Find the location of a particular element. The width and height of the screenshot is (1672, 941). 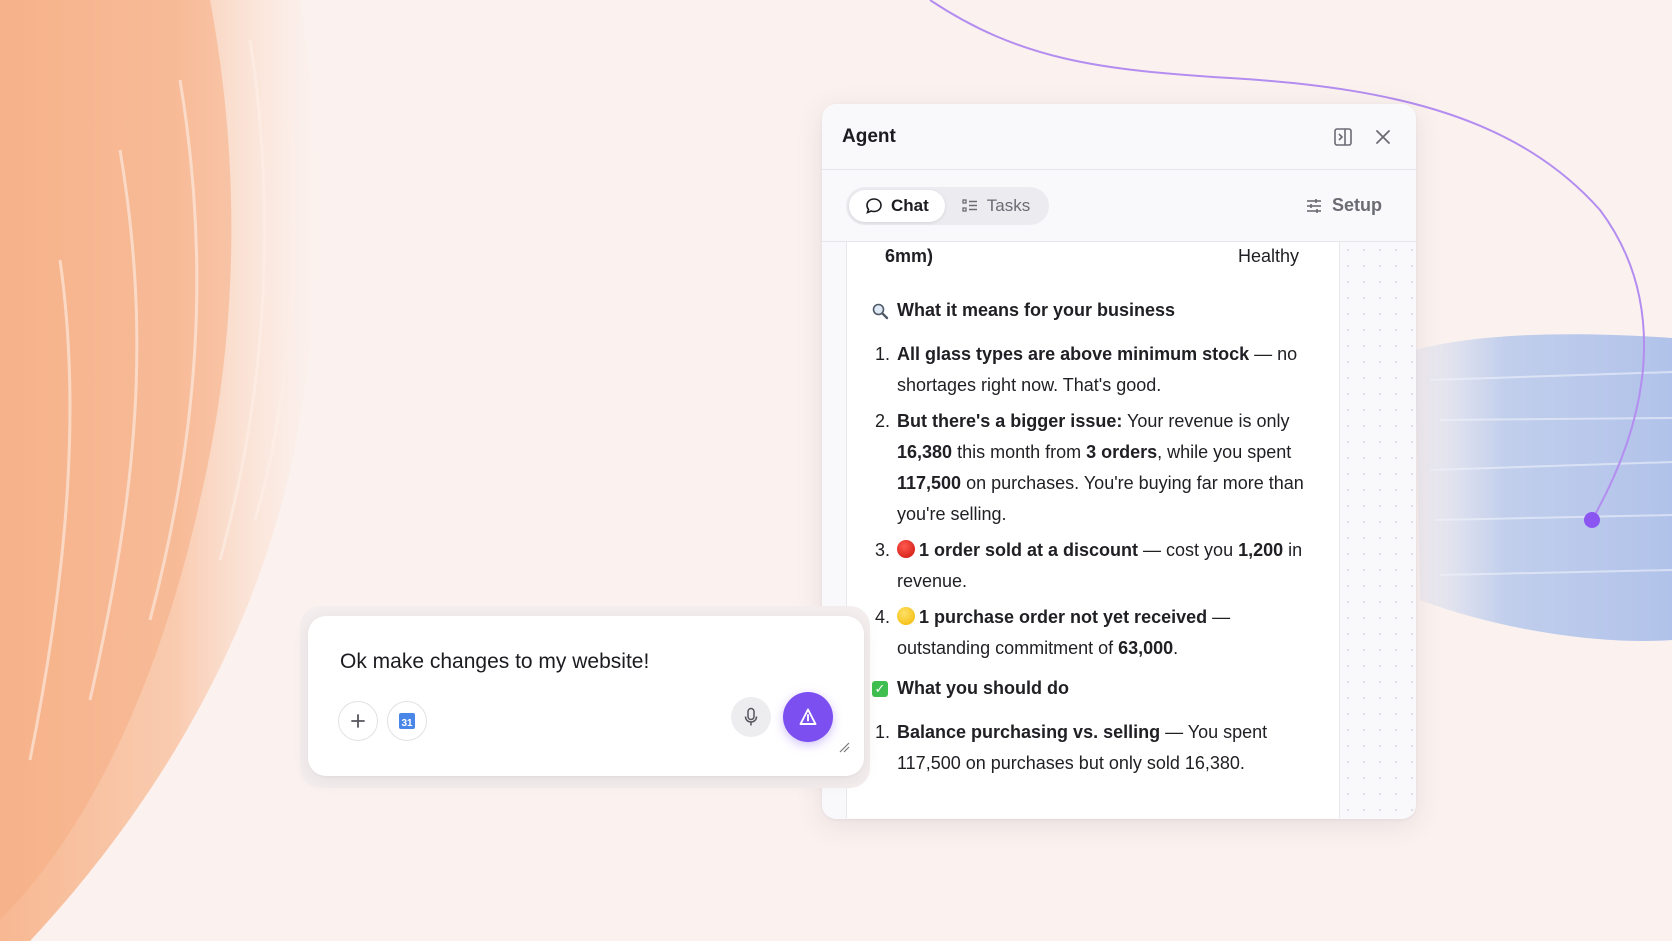

view-switcher: Chat Tasks is located at coordinates (948, 205).